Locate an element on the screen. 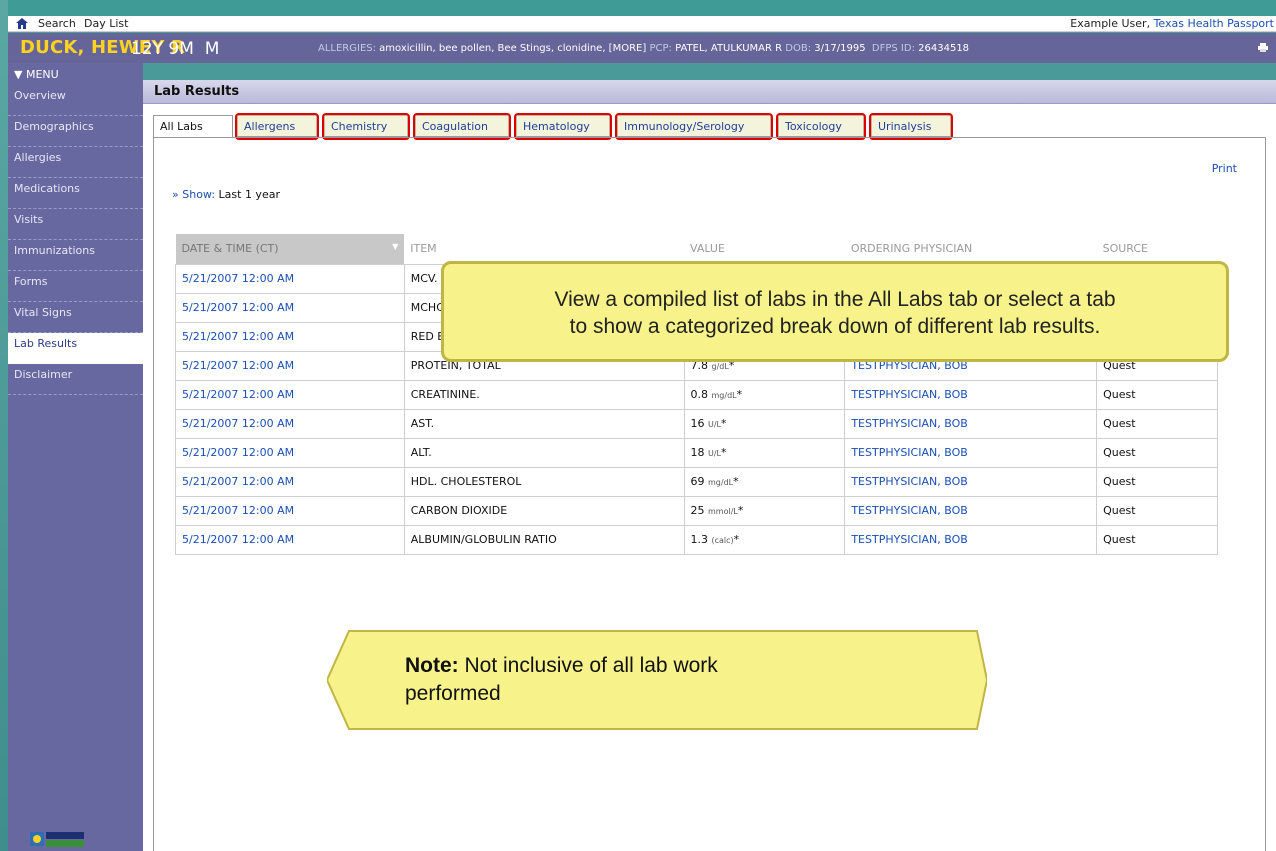  printer-icon is located at coordinates (1263, 47).